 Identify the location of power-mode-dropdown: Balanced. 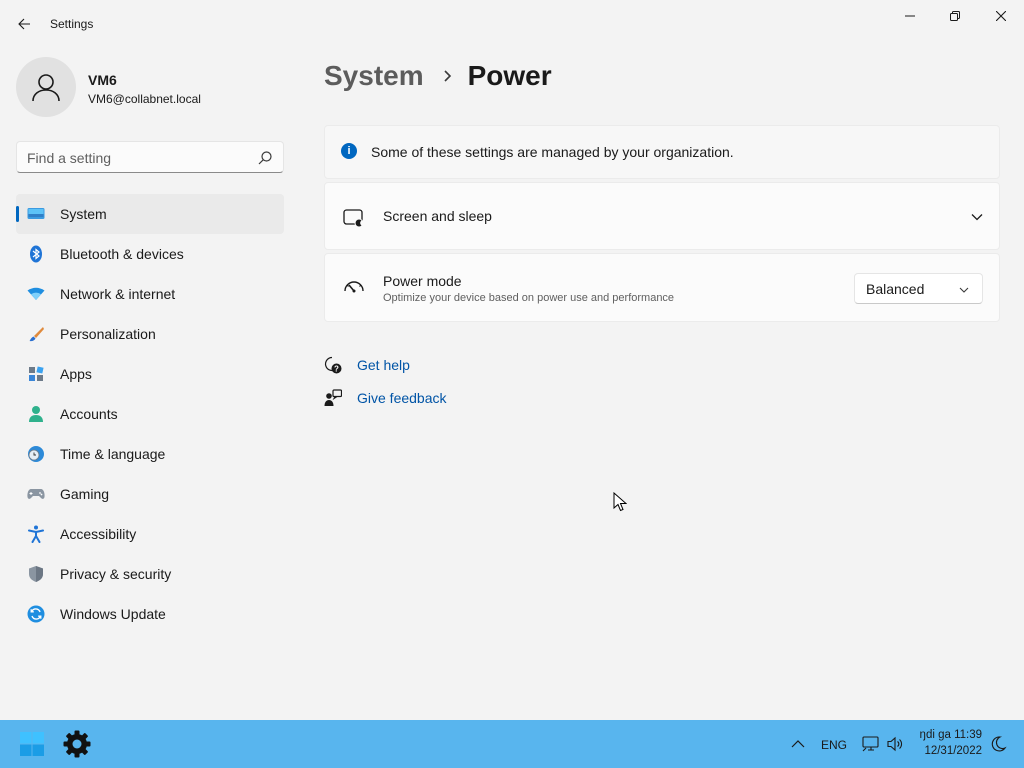
(918, 288).